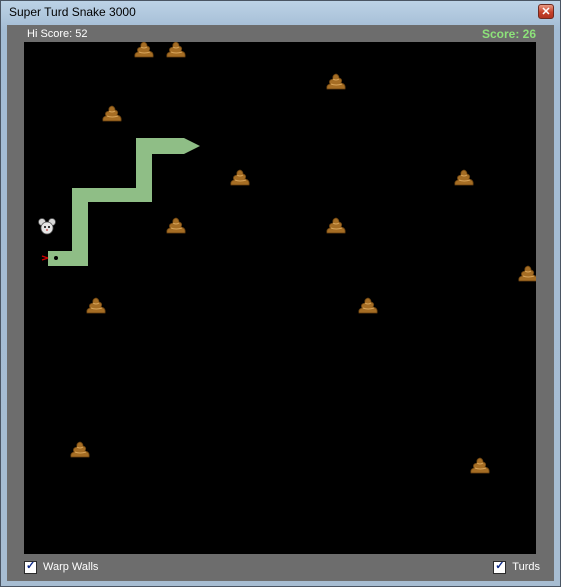  I want to click on snake-tongue, so click(45, 258).